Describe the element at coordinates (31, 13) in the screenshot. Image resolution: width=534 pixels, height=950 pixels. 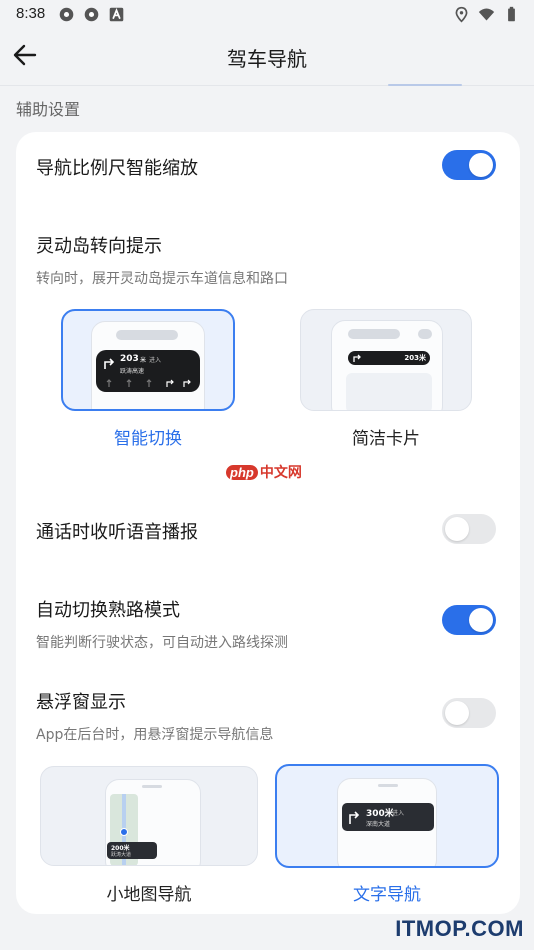
I see `status-time: 8:38` at that location.